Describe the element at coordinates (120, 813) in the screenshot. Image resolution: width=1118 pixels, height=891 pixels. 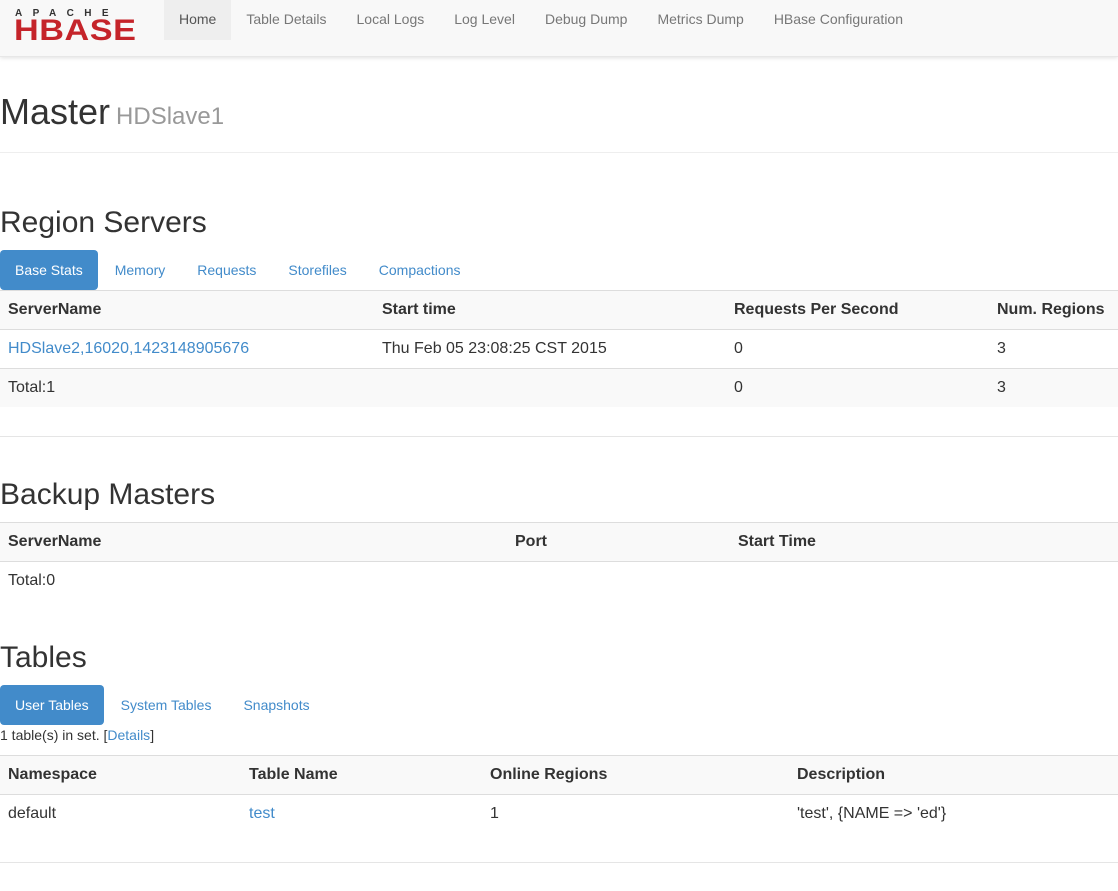
I see `table-cell: default` at that location.